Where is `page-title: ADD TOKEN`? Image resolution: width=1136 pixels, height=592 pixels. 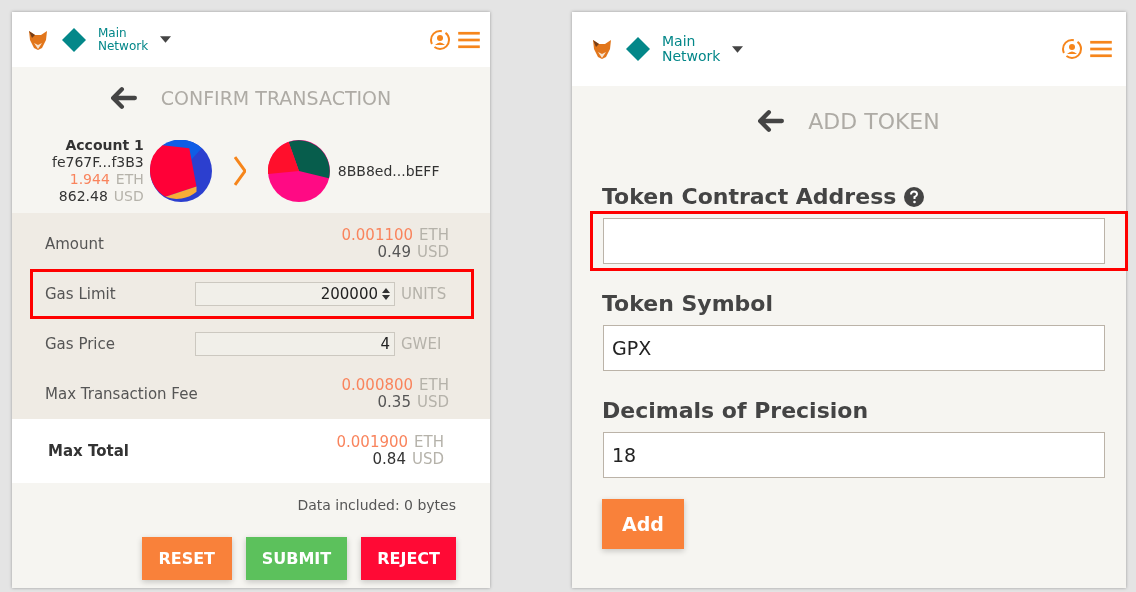 page-title: ADD TOKEN is located at coordinates (874, 121).